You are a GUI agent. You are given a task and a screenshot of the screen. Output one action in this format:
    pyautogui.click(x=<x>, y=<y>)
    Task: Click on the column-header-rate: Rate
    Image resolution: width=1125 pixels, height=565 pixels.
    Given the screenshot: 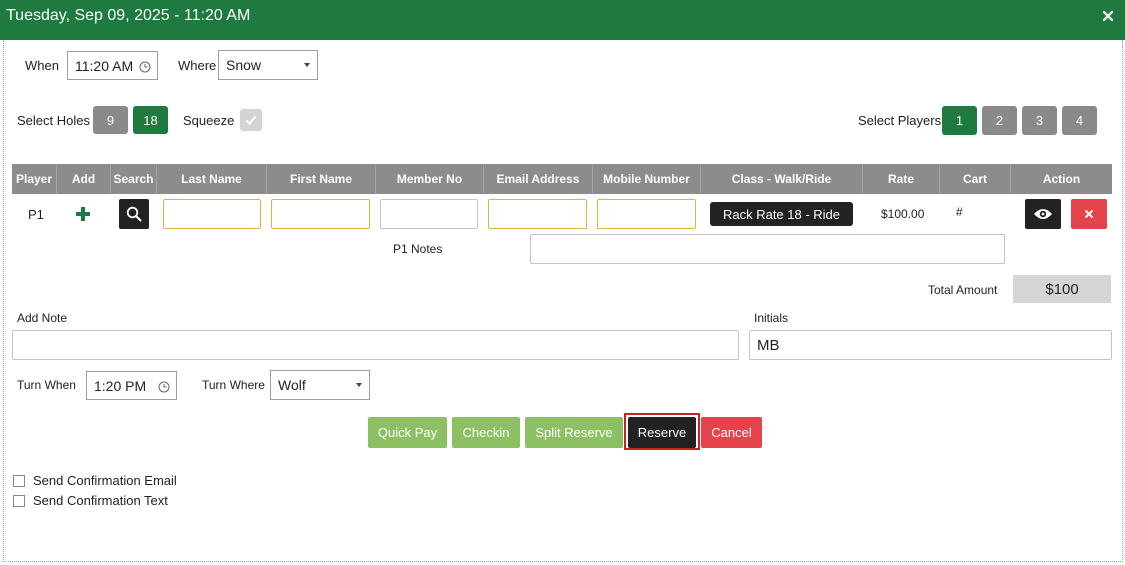 What is the action you would take?
    pyautogui.click(x=901, y=179)
    